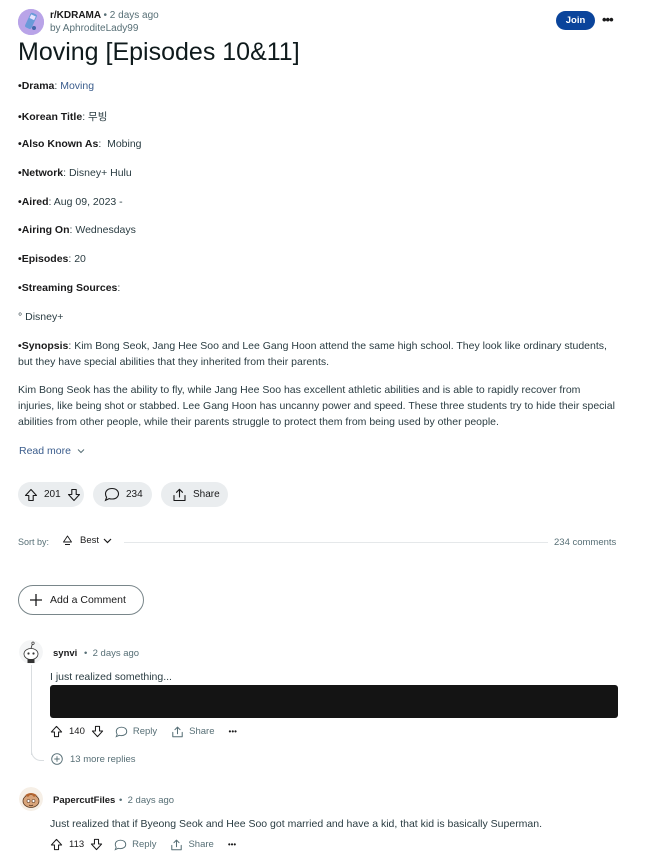 The image size is (647, 860). Describe the element at coordinates (77, 731) in the screenshot. I see `comment-score: 140` at that location.